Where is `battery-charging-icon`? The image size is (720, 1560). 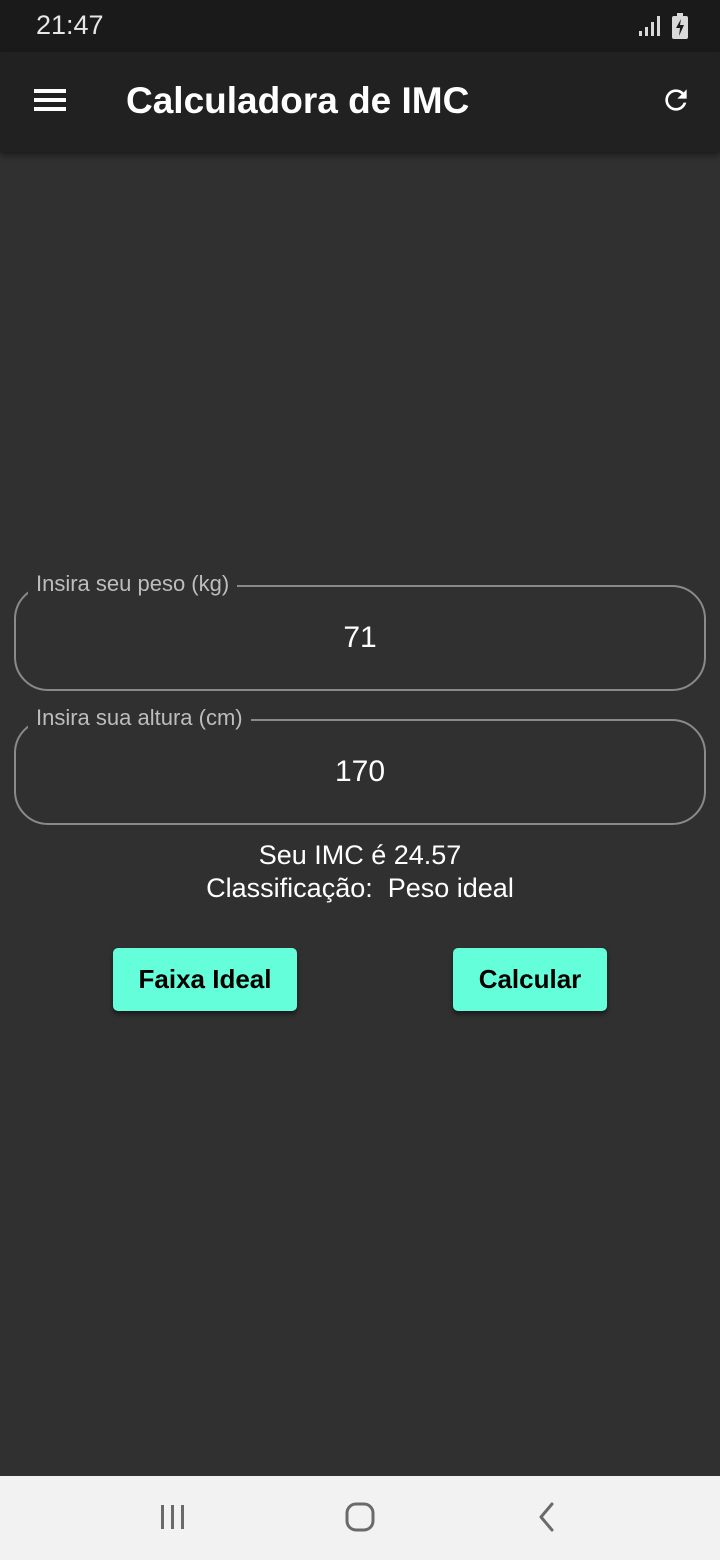 battery-charging-icon is located at coordinates (680, 28).